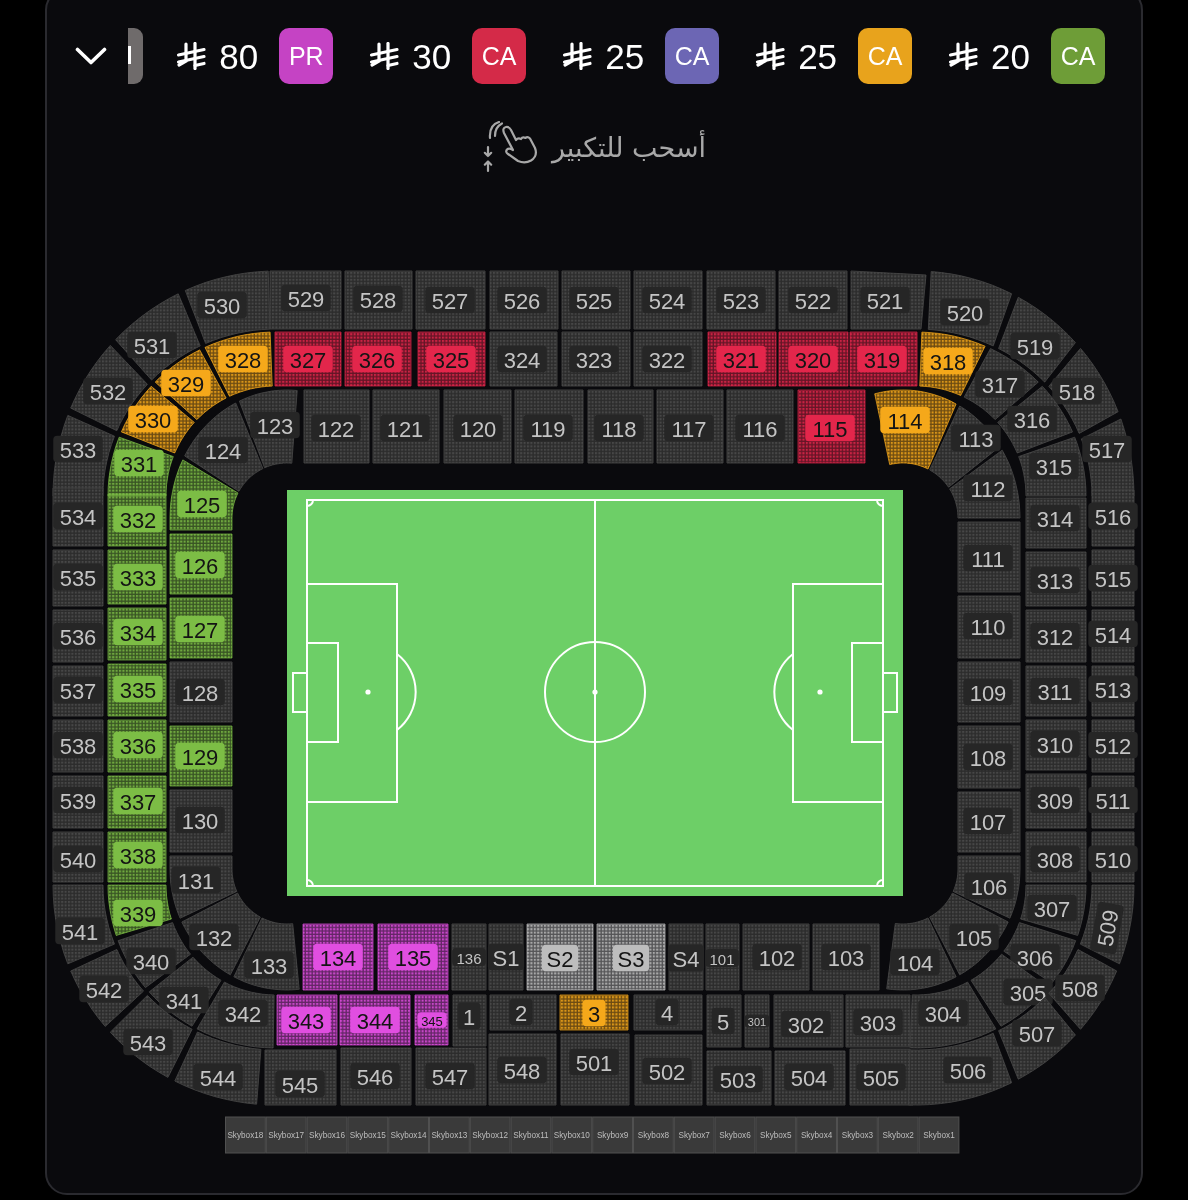 This screenshot has height=1200, width=1188. What do you see at coordinates (596, 300) in the screenshot?
I see `seat-section: 525` at bounding box center [596, 300].